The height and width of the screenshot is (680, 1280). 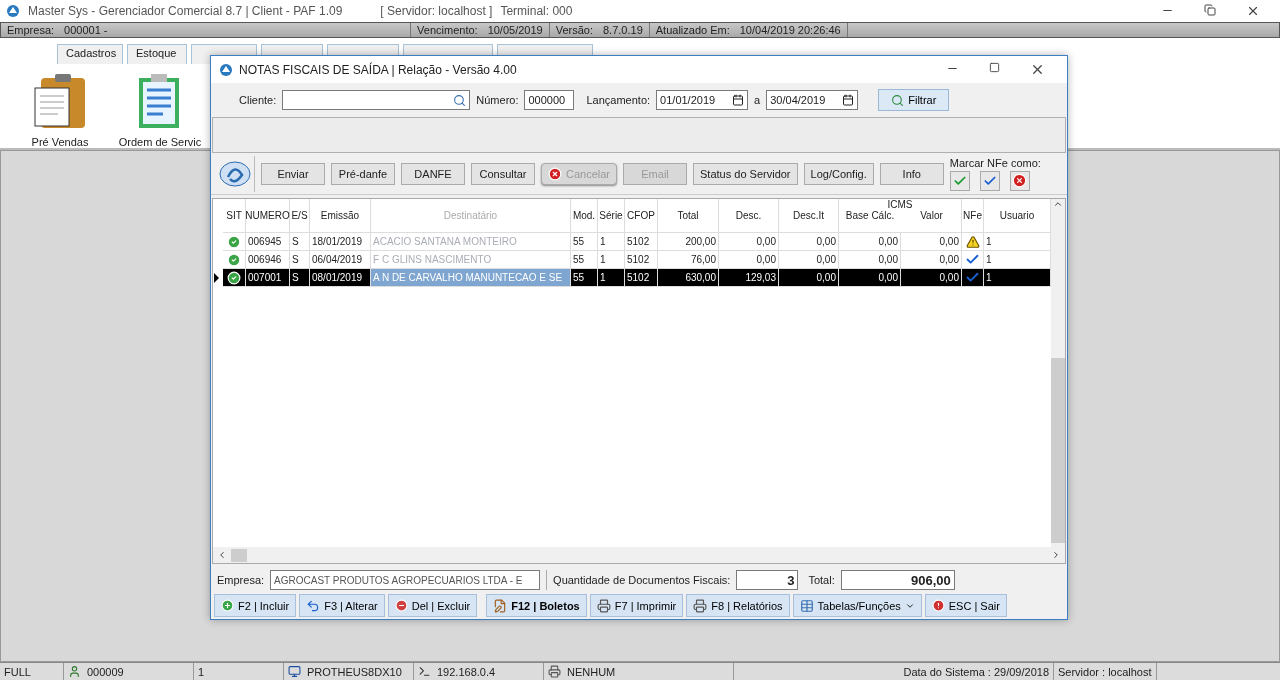 I want to click on company-label: Empresa:, so click(x=241, y=580).